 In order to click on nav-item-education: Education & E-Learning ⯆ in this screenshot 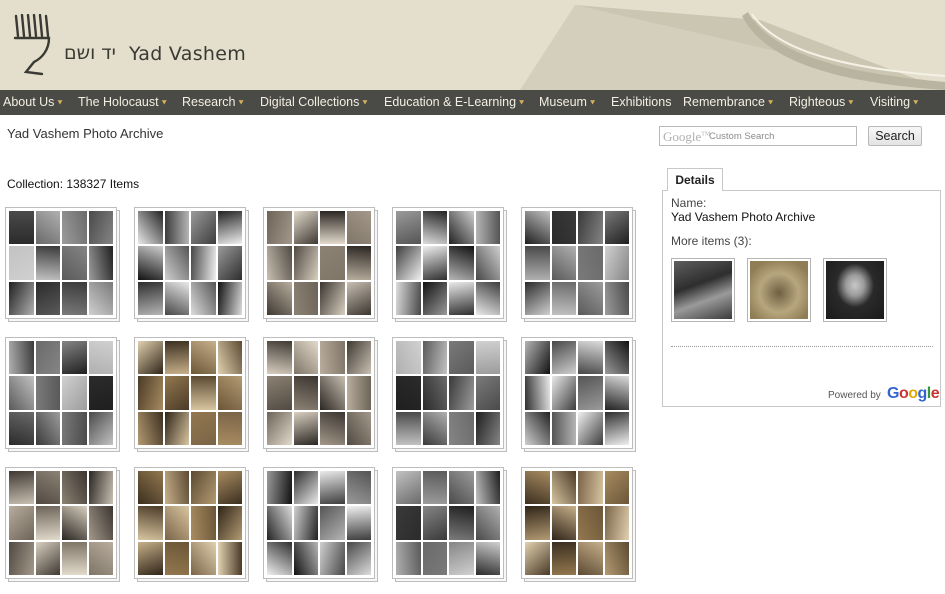, I will do `click(454, 102)`.